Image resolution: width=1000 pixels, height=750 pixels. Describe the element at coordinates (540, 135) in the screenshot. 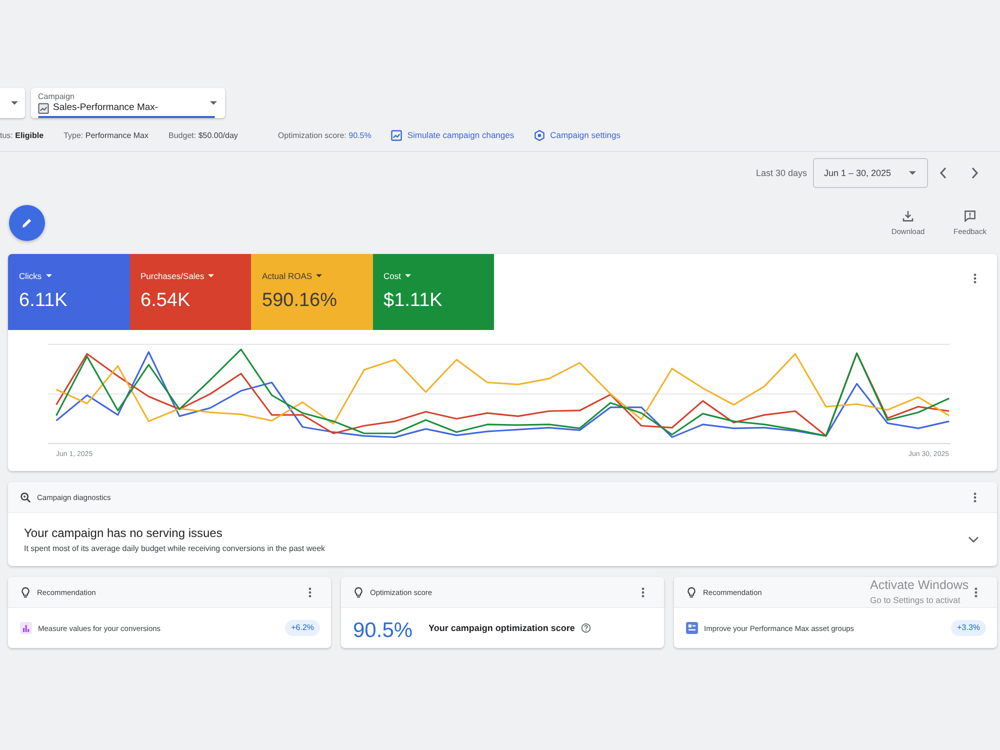

I see `settings-icon` at that location.